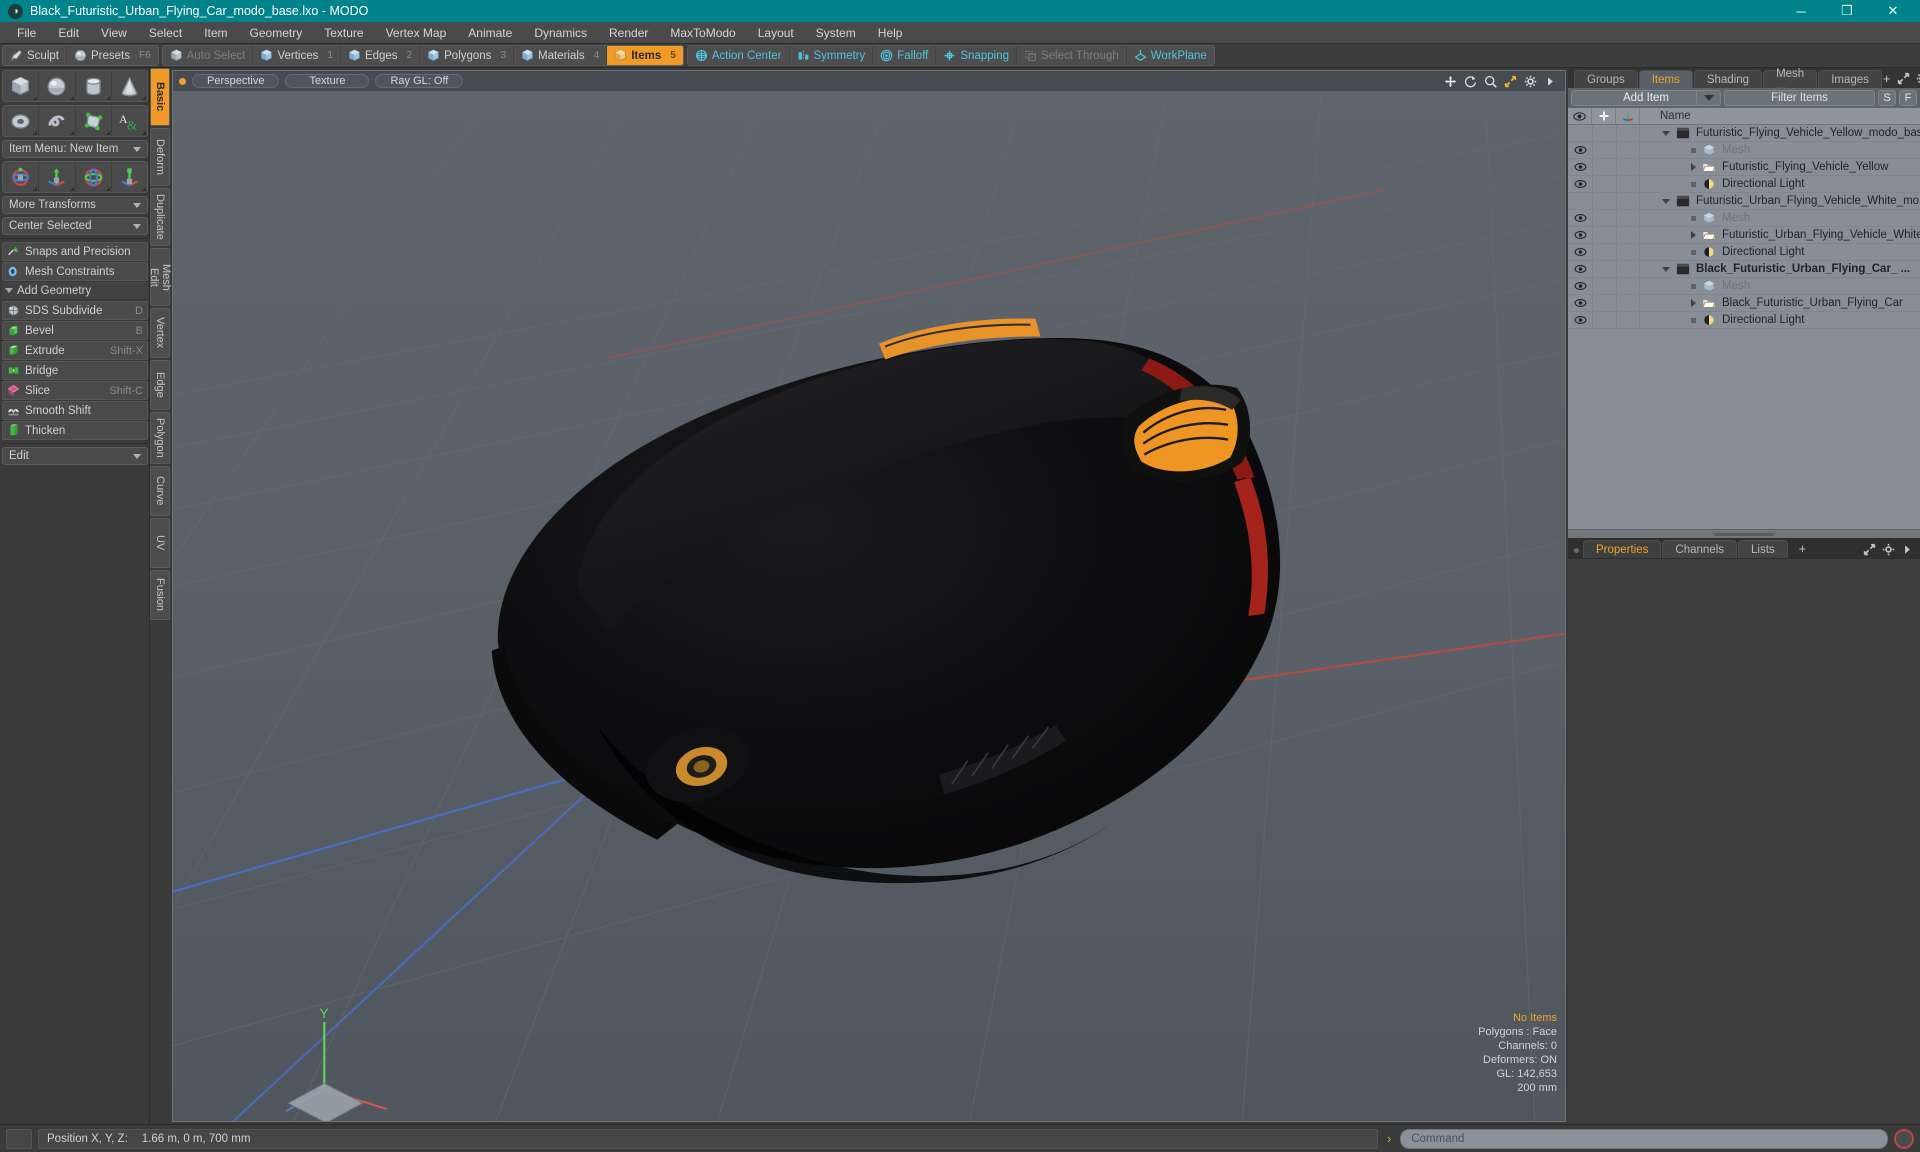 The height and width of the screenshot is (1152, 1920). Describe the element at coordinates (114, 33) in the screenshot. I see `menu-item-view: View` at that location.